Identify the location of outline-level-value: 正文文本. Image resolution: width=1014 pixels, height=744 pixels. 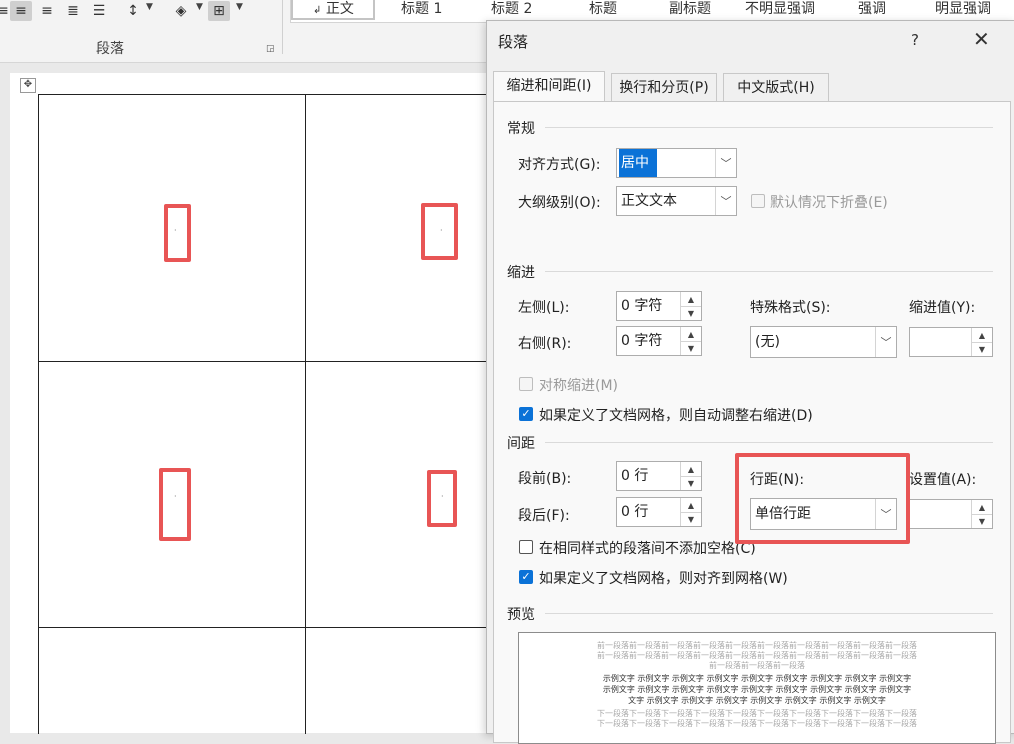
(649, 201).